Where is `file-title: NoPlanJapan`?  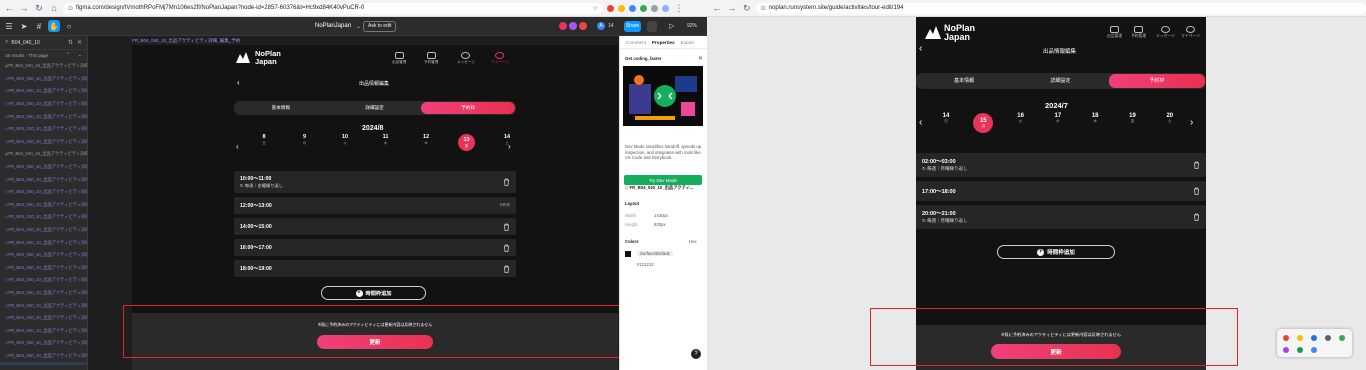
file-title: NoPlanJapan is located at coordinates (333, 26).